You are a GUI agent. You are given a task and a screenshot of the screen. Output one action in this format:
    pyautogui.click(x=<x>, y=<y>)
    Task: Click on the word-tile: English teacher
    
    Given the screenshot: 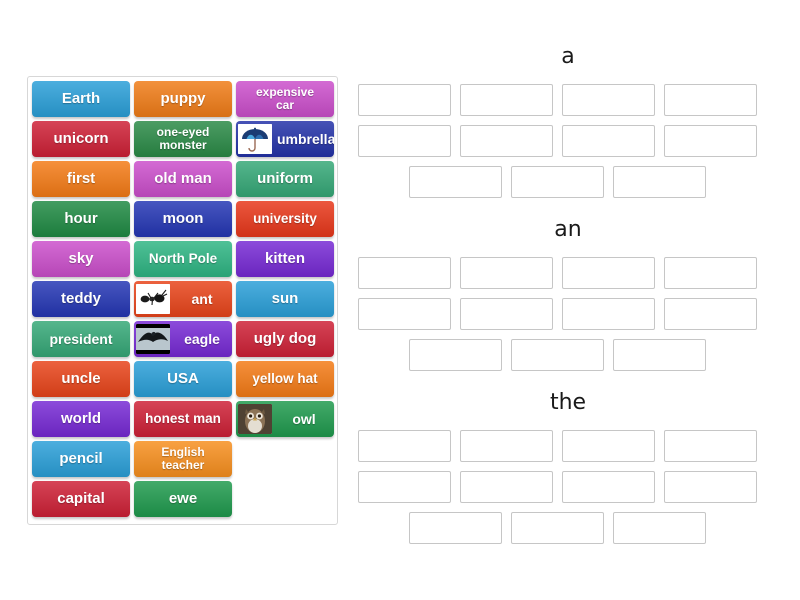 What is the action you would take?
    pyautogui.click(x=183, y=459)
    